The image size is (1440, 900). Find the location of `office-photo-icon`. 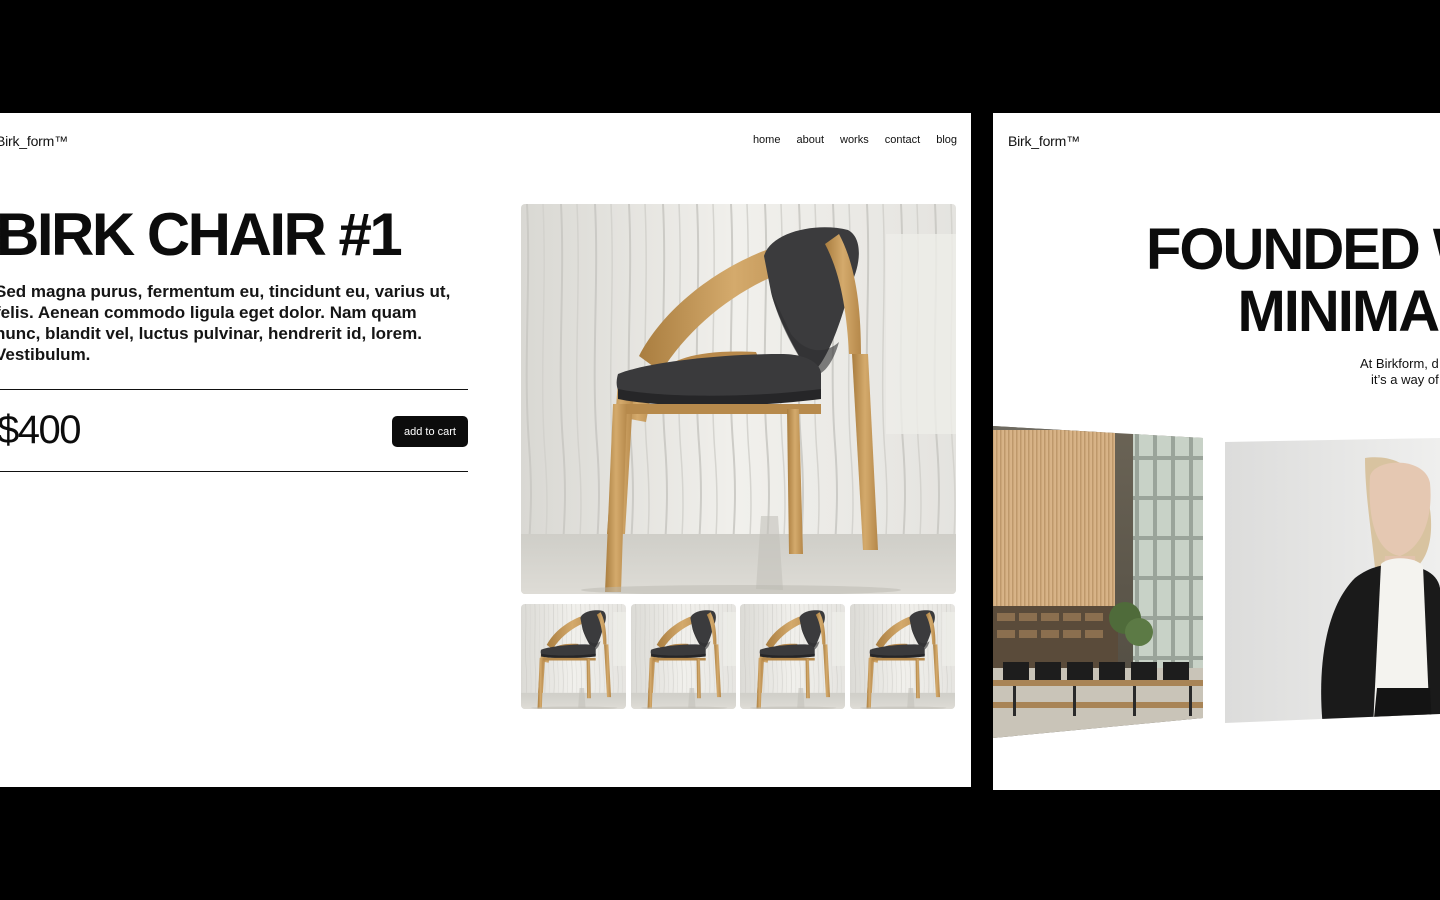

office-photo-icon is located at coordinates (1098, 582).